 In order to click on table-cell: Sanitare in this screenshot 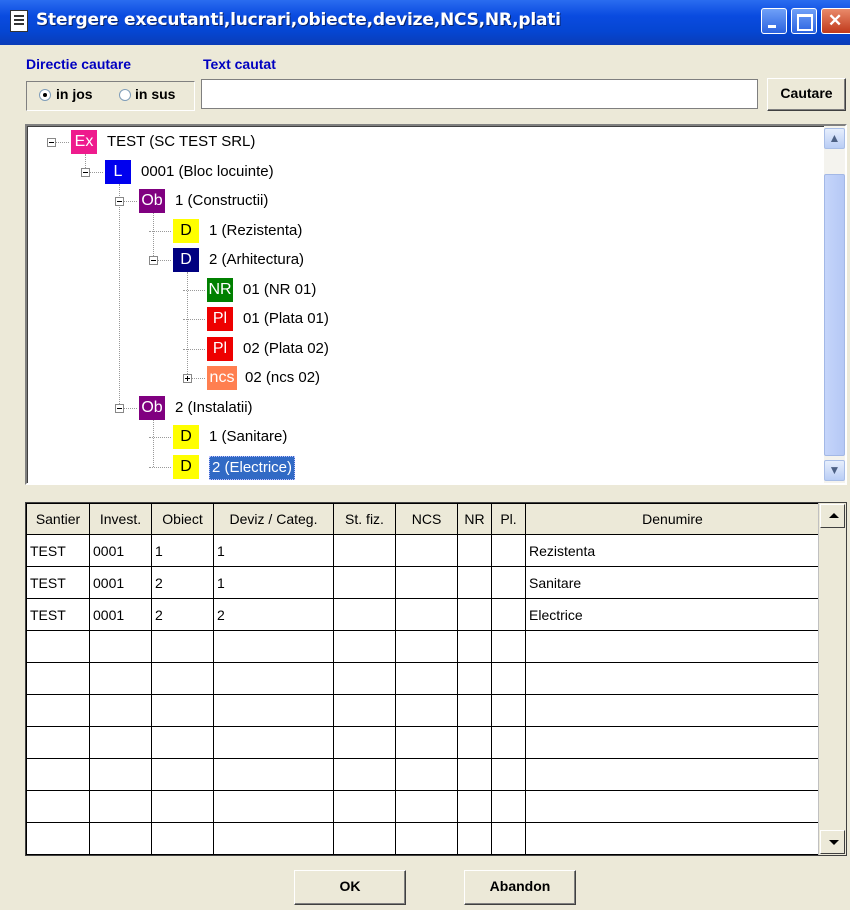, I will do `click(672, 582)`.